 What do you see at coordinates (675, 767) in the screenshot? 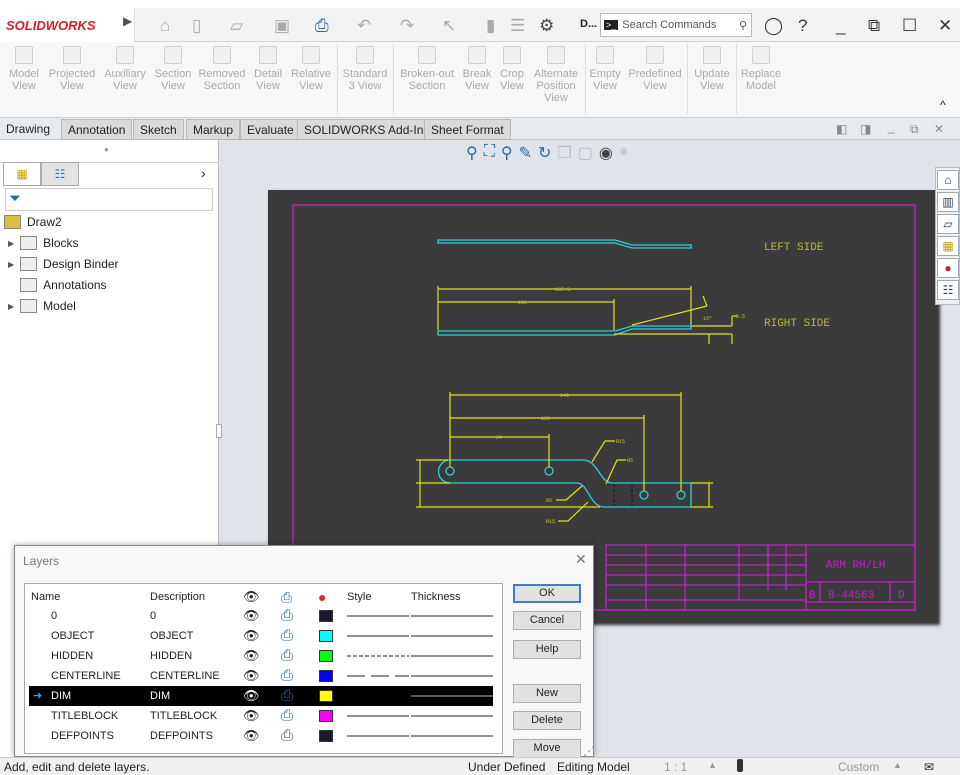
I see `sheet-scale: 1` at bounding box center [675, 767].